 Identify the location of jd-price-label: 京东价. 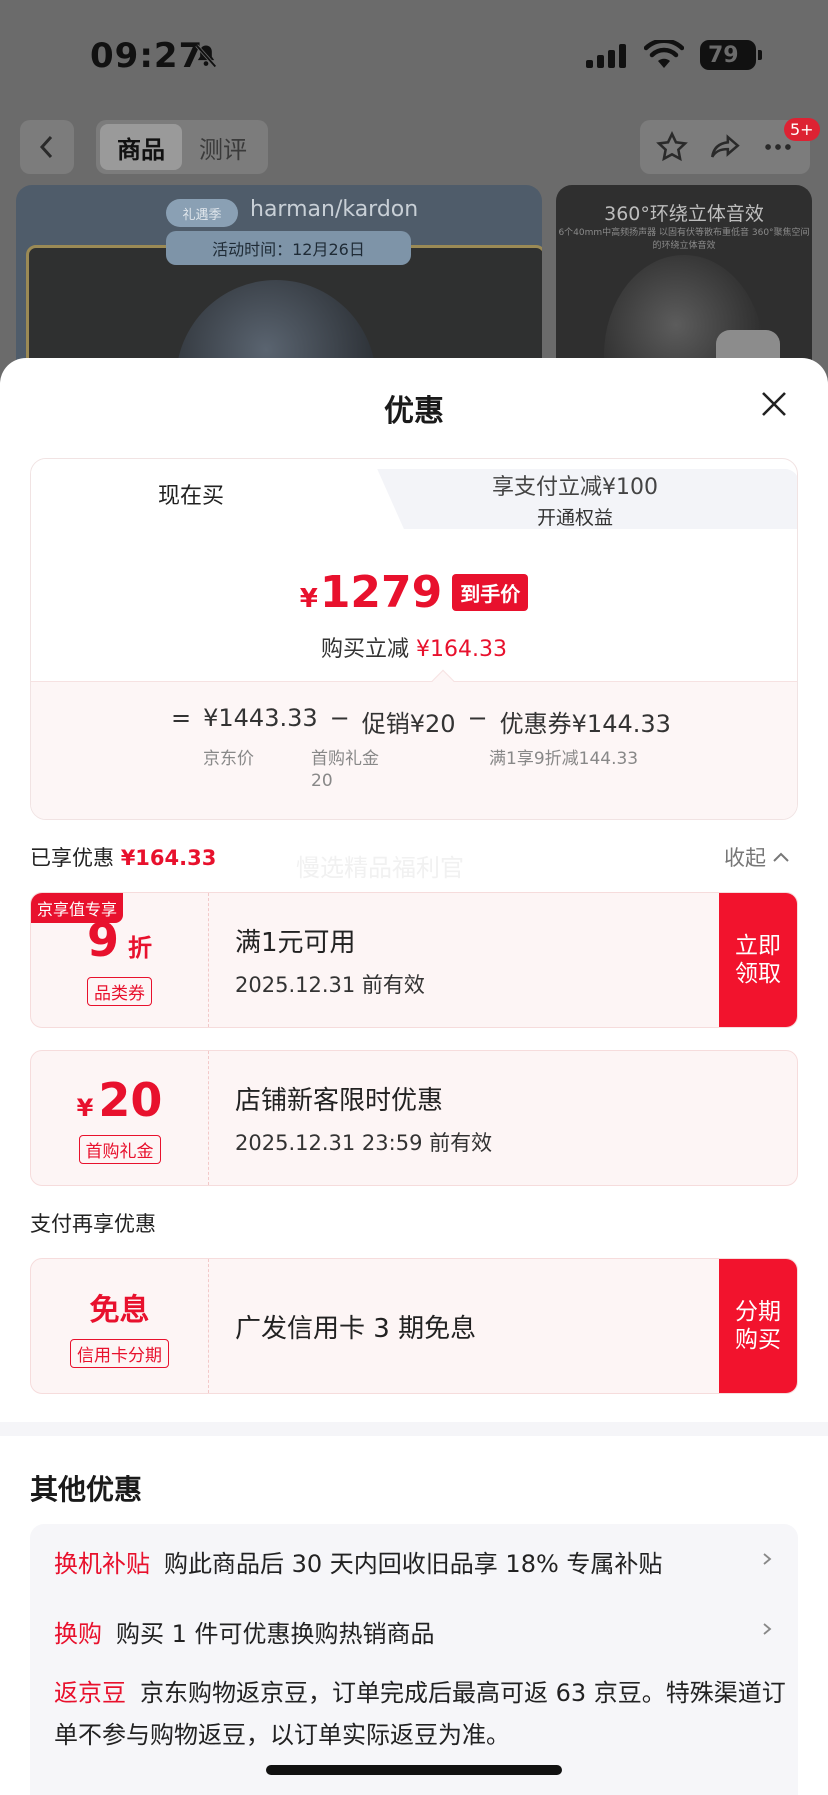
(228, 759).